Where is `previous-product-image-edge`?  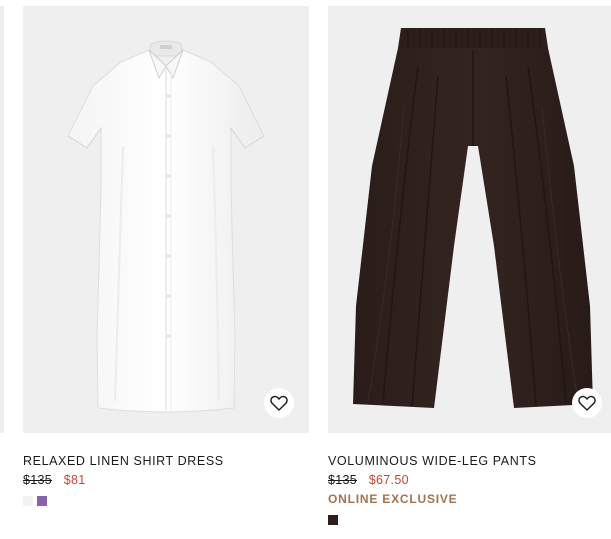
previous-product-image-edge is located at coordinates (2, 219).